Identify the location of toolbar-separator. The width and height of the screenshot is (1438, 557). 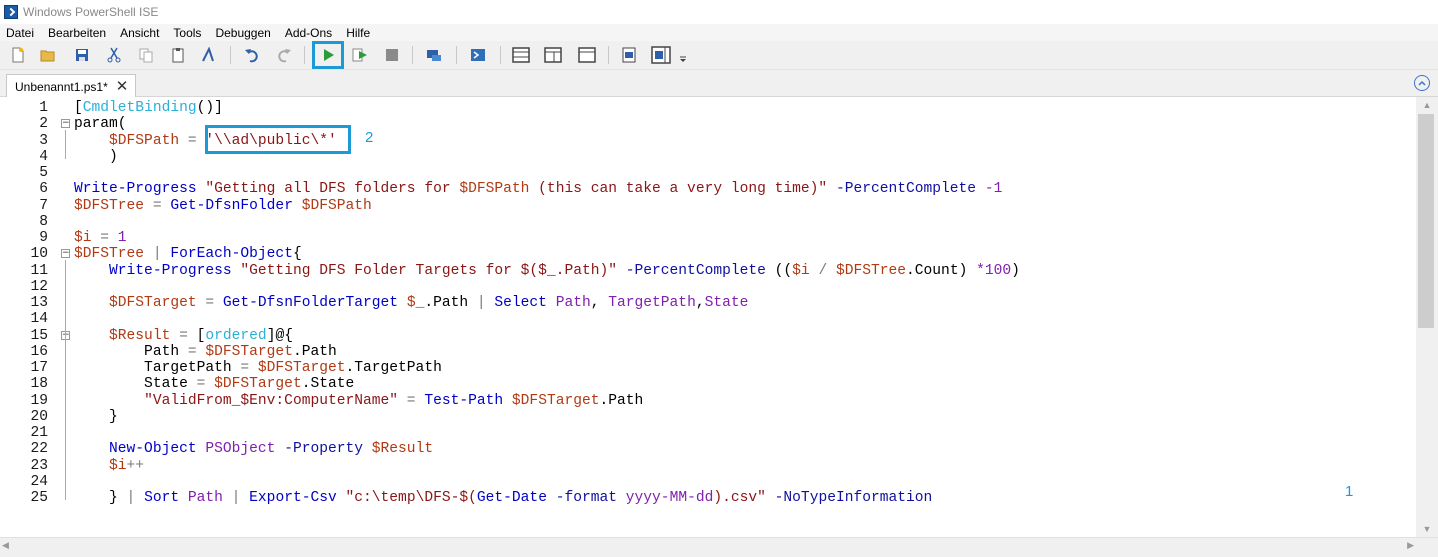
(412, 55).